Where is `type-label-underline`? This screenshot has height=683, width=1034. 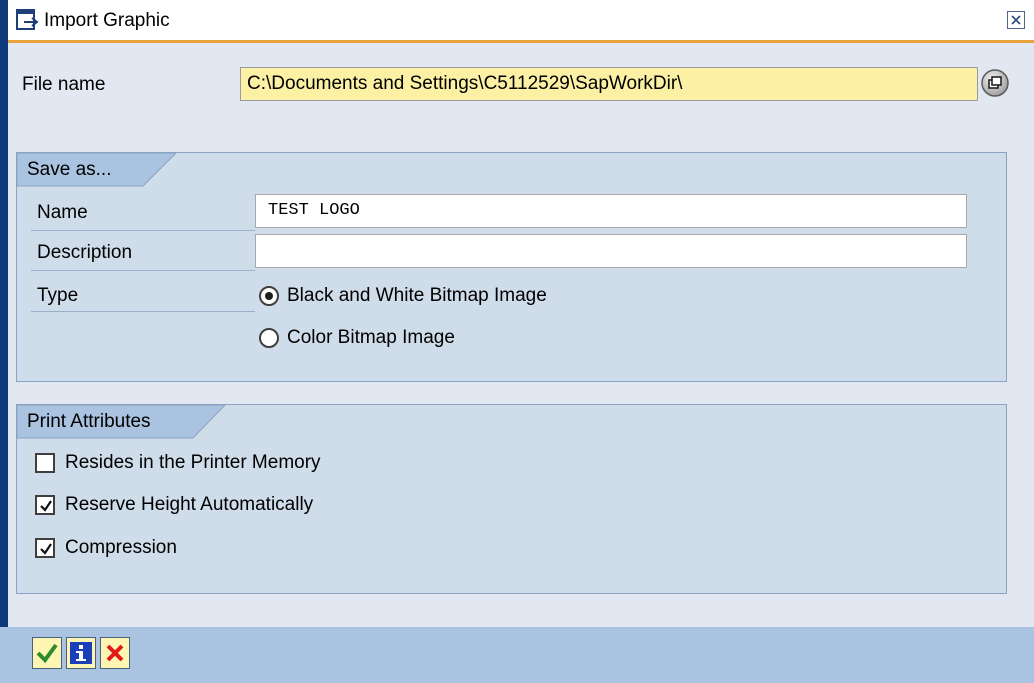 type-label-underline is located at coordinates (143, 311).